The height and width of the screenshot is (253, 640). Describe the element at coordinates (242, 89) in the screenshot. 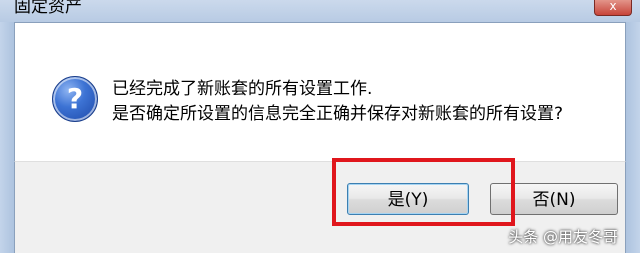

I see `message-line-1: 已经完成了新账套的所有设置工作.` at that location.